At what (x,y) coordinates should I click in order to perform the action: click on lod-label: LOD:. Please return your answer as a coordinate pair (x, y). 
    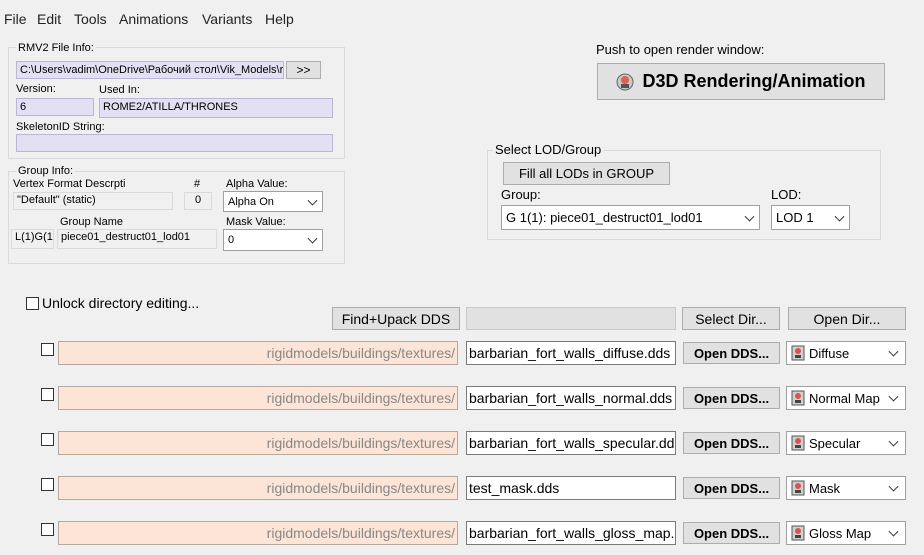
    Looking at the image, I should click on (786, 194).